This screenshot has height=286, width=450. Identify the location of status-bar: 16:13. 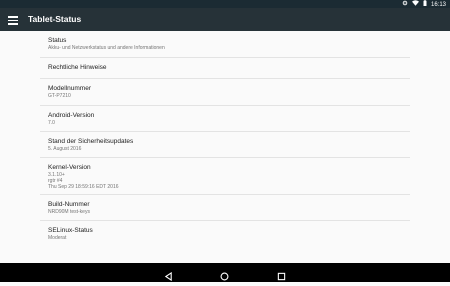
(225, 4).